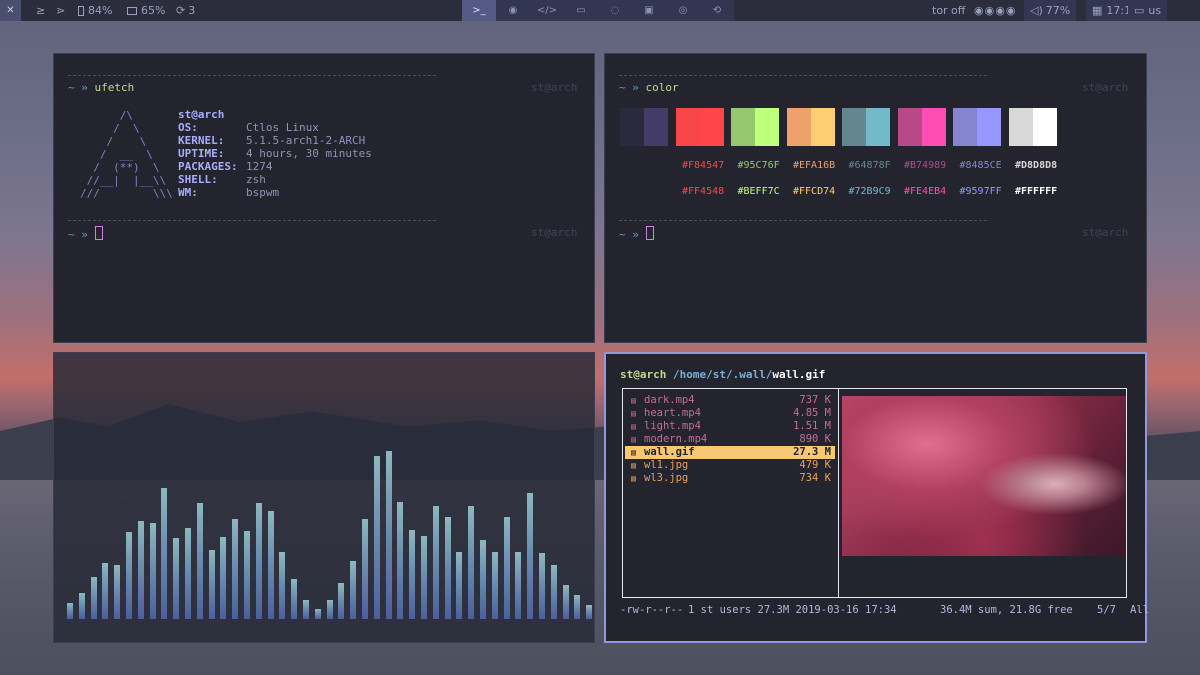  Describe the element at coordinates (1011, 10) in the screenshot. I see `stop-icon: ◉` at that location.